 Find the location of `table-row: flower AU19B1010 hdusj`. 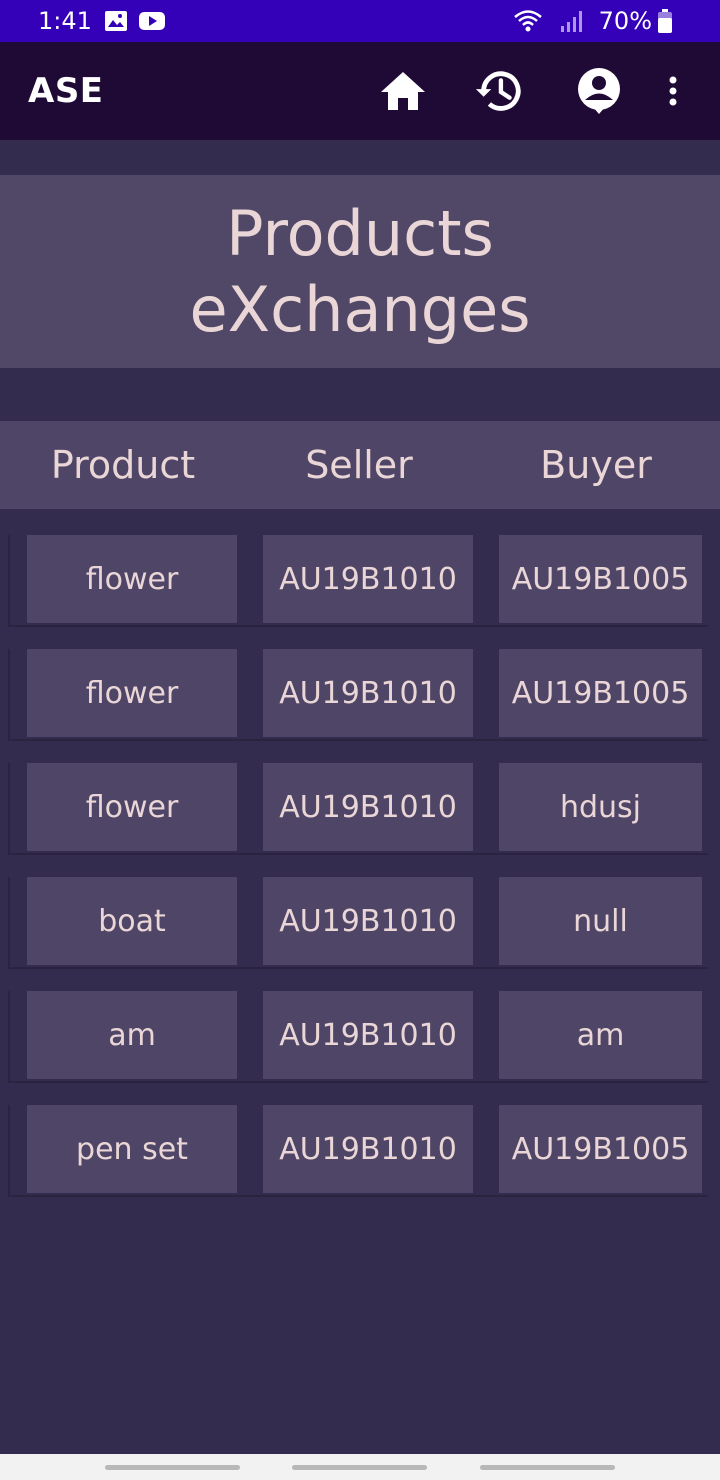

table-row: flower AU19B1010 hdusj is located at coordinates (358, 809).